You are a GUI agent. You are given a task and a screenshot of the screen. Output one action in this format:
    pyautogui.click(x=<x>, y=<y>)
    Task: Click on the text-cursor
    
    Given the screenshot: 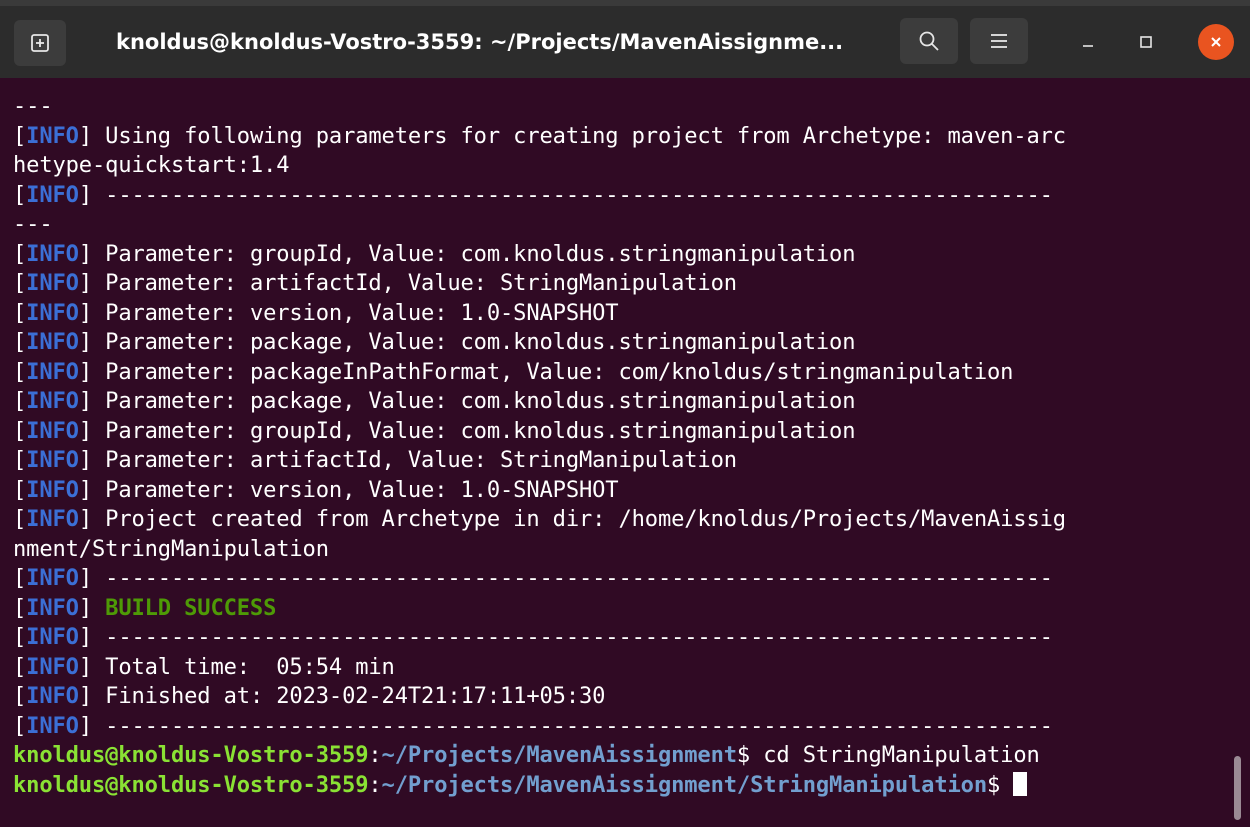 What is the action you would take?
    pyautogui.click(x=1020, y=783)
    